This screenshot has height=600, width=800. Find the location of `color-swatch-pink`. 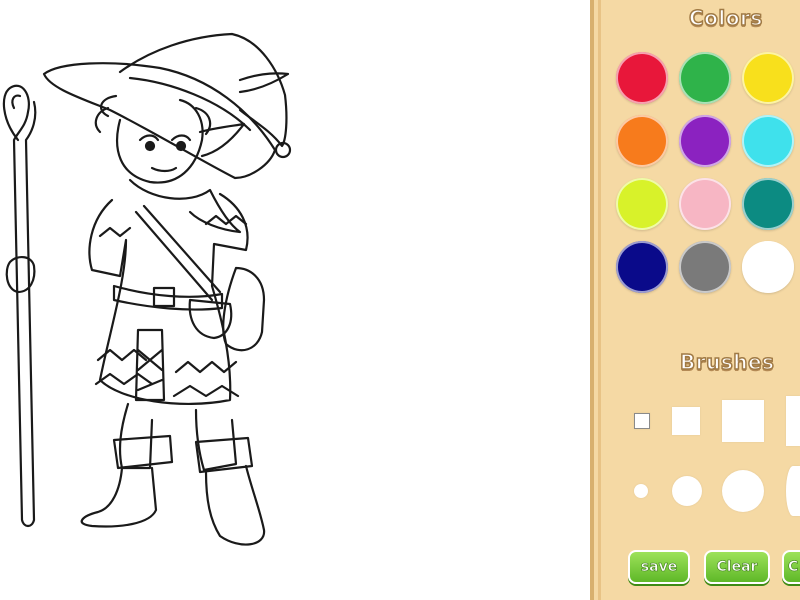

color-swatch-pink is located at coordinates (705, 204).